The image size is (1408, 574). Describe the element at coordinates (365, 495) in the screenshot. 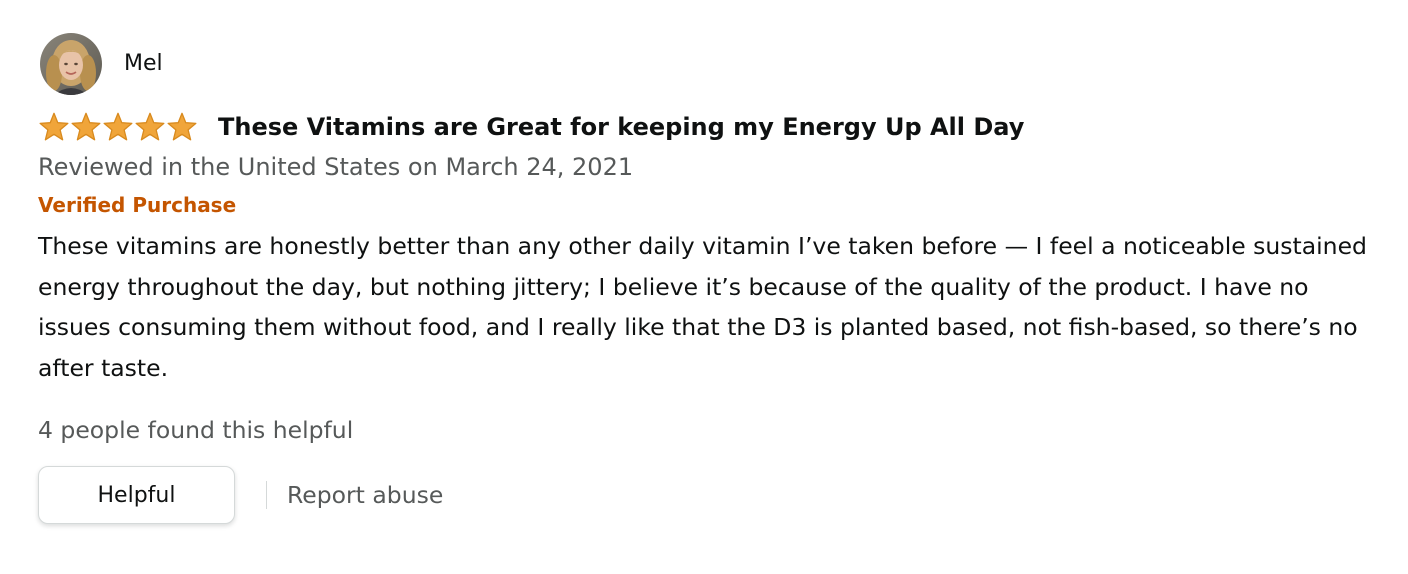

I see `report-abuse-link: Report abuse` at that location.